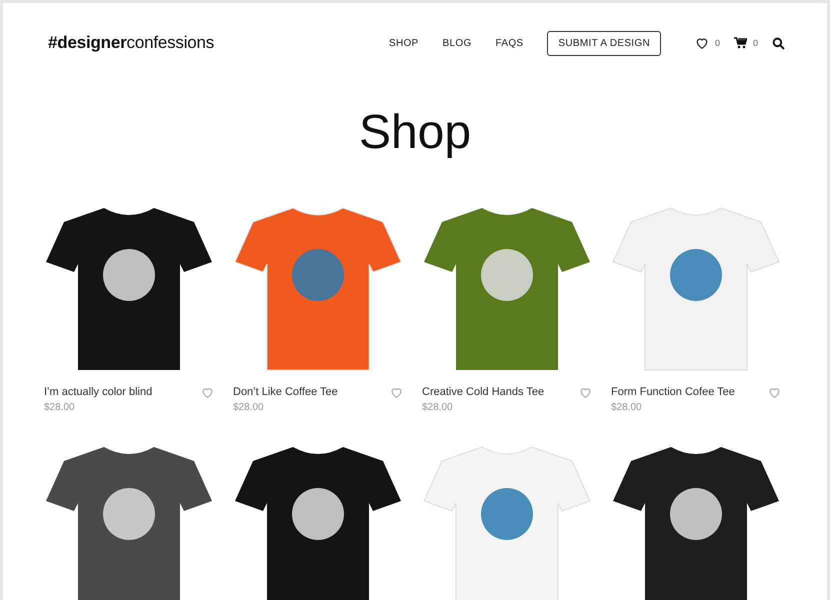 The height and width of the screenshot is (600, 830). What do you see at coordinates (98, 392) in the screenshot?
I see `product-name: I’m actually color blind` at bounding box center [98, 392].